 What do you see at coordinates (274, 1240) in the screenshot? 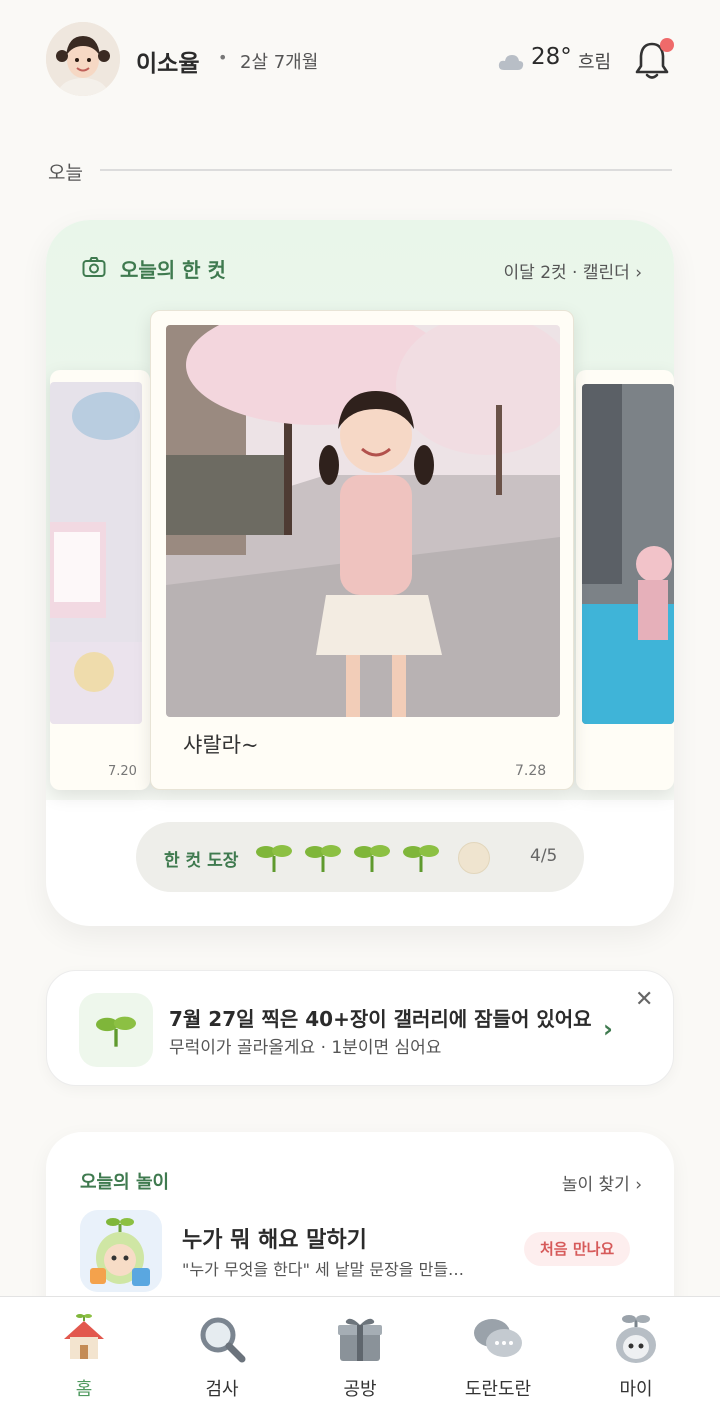
I see `play-name: 누가 뭐 해요 말하기` at bounding box center [274, 1240].